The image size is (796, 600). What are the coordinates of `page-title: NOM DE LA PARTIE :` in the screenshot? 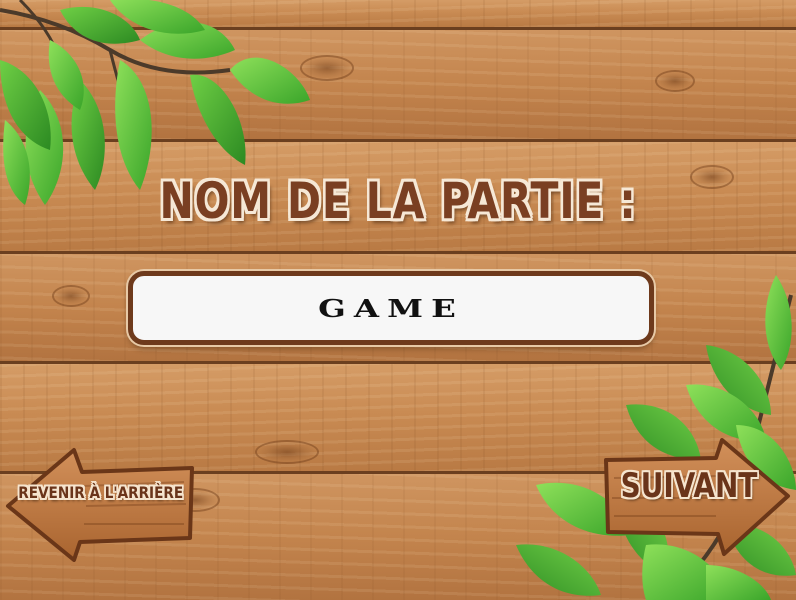 It's located at (398, 201).